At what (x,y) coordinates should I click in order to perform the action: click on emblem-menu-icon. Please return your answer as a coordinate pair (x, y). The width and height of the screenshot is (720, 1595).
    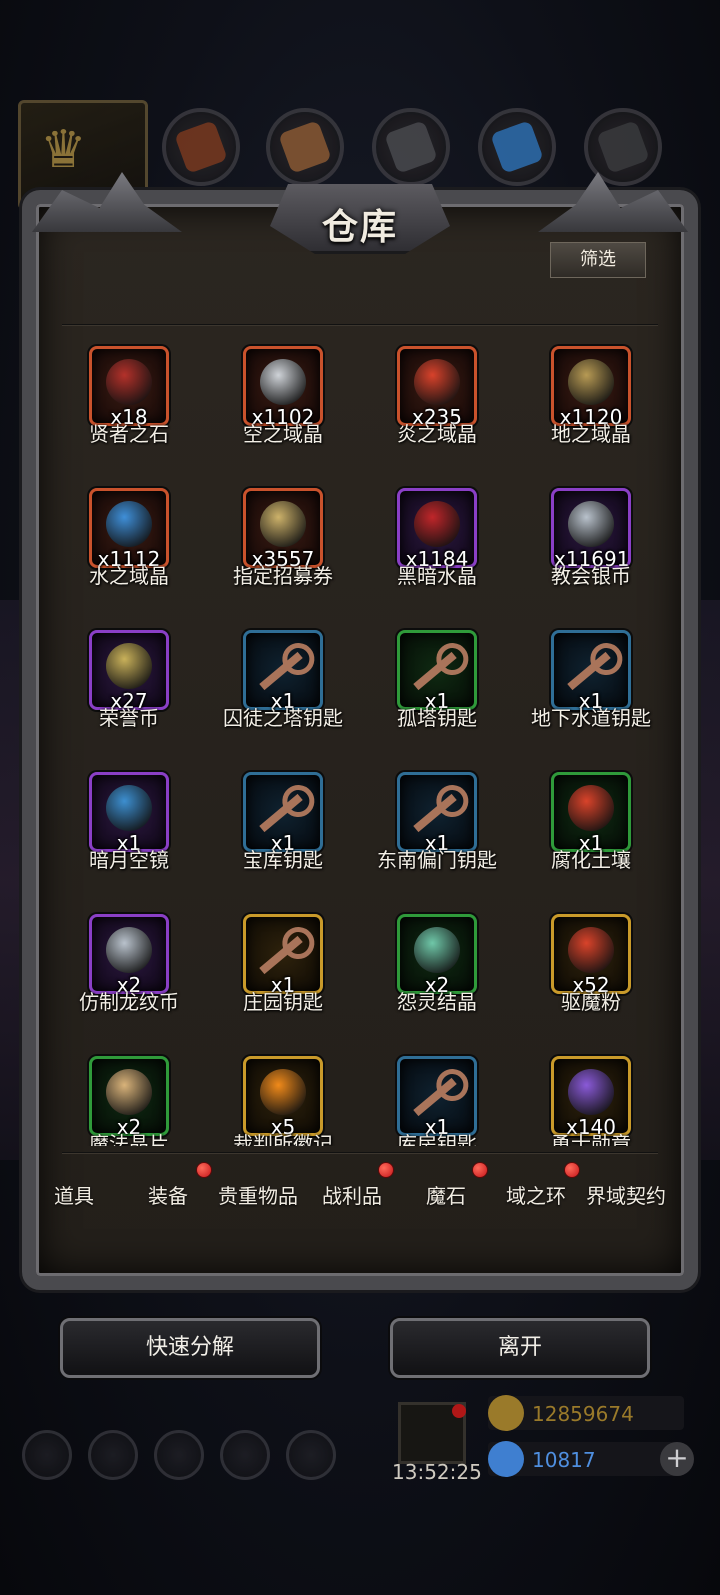
    Looking at the image, I should click on (113, 1455).